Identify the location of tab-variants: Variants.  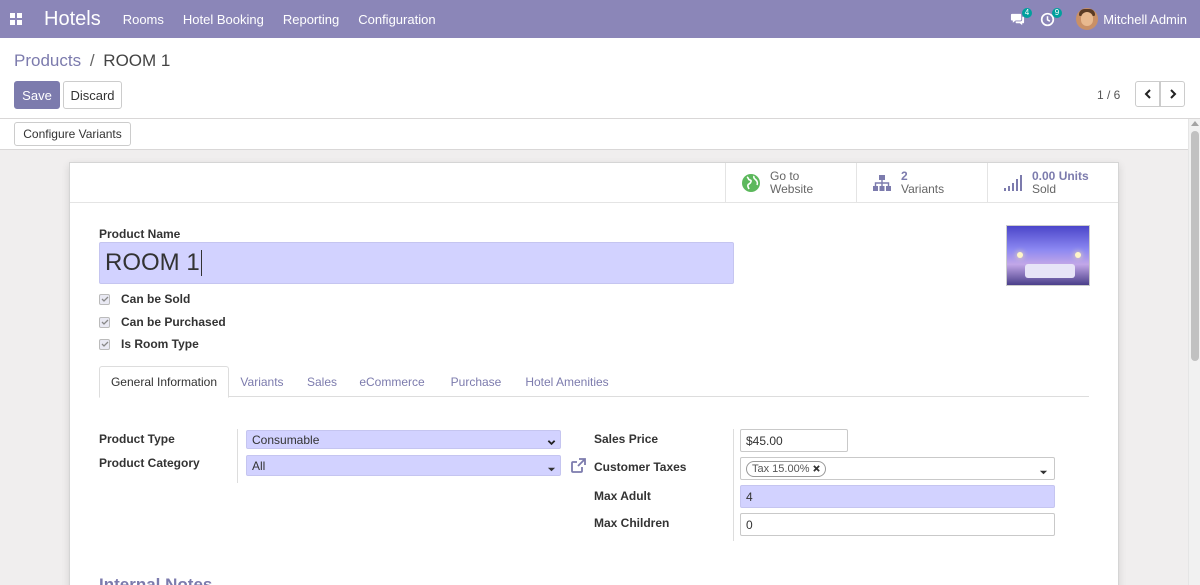
(262, 381).